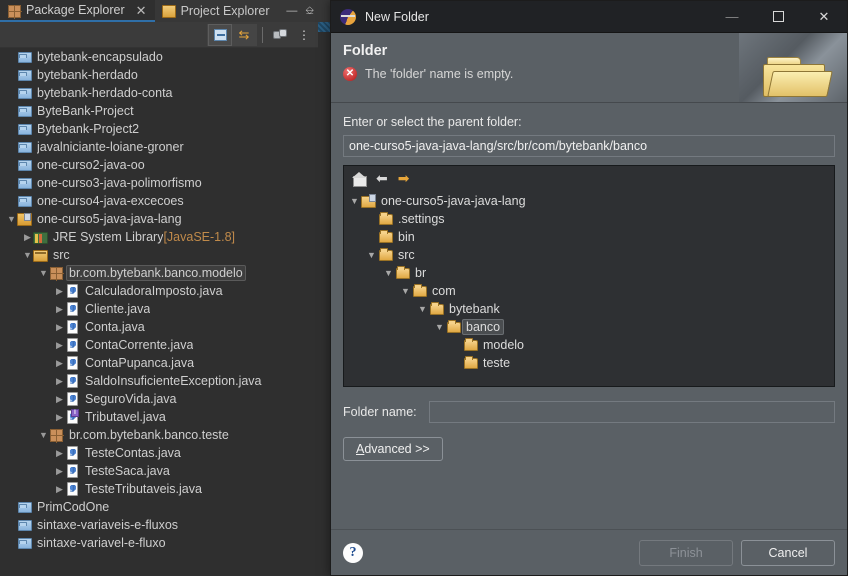  Describe the element at coordinates (280, 35) in the screenshot. I see `view-filters-icon` at that location.